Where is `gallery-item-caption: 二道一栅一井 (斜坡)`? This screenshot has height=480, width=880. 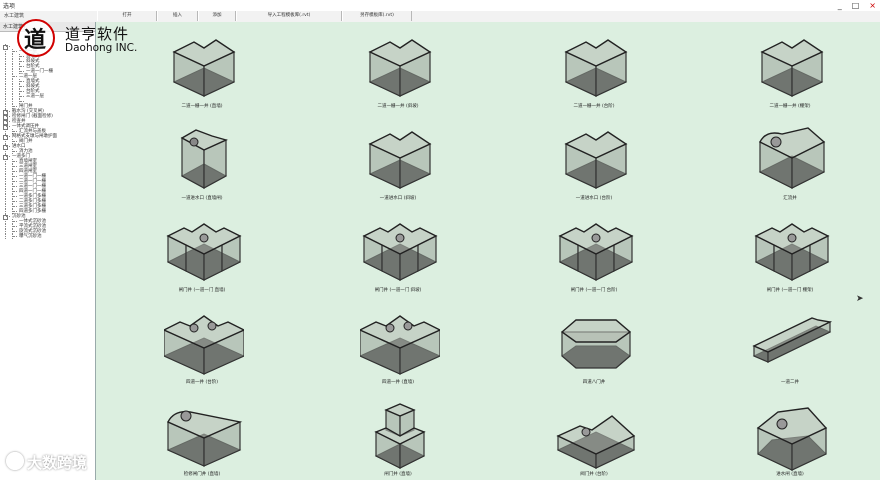 gallery-item-caption: 二道一栅一井 (斜坡) is located at coordinates (398, 106).